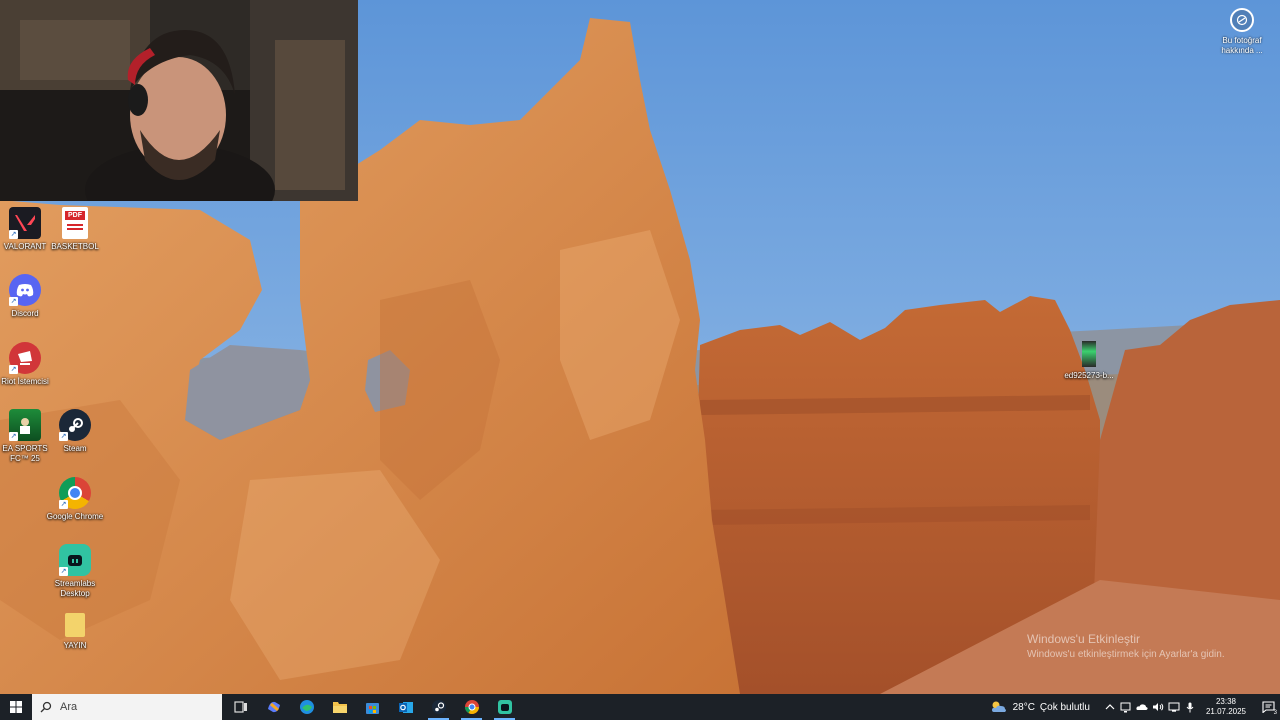  I want to click on steam-icon, so click(438, 707).